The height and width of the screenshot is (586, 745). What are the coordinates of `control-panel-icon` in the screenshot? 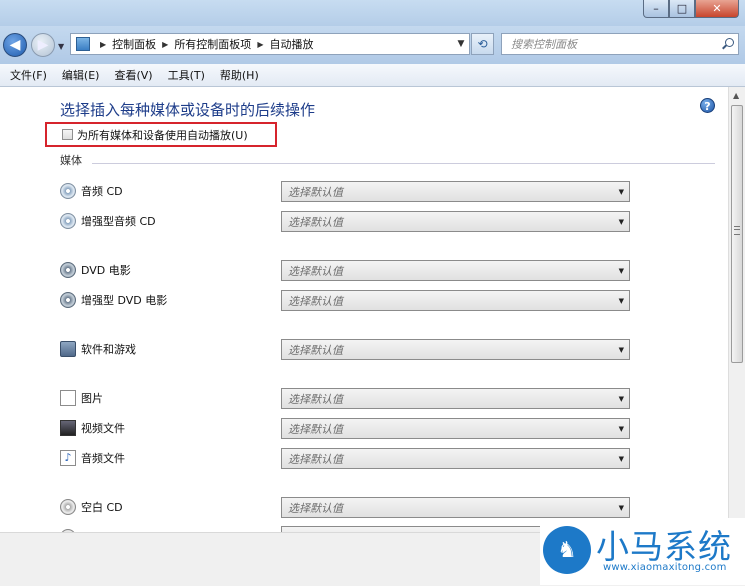 It's located at (83, 44).